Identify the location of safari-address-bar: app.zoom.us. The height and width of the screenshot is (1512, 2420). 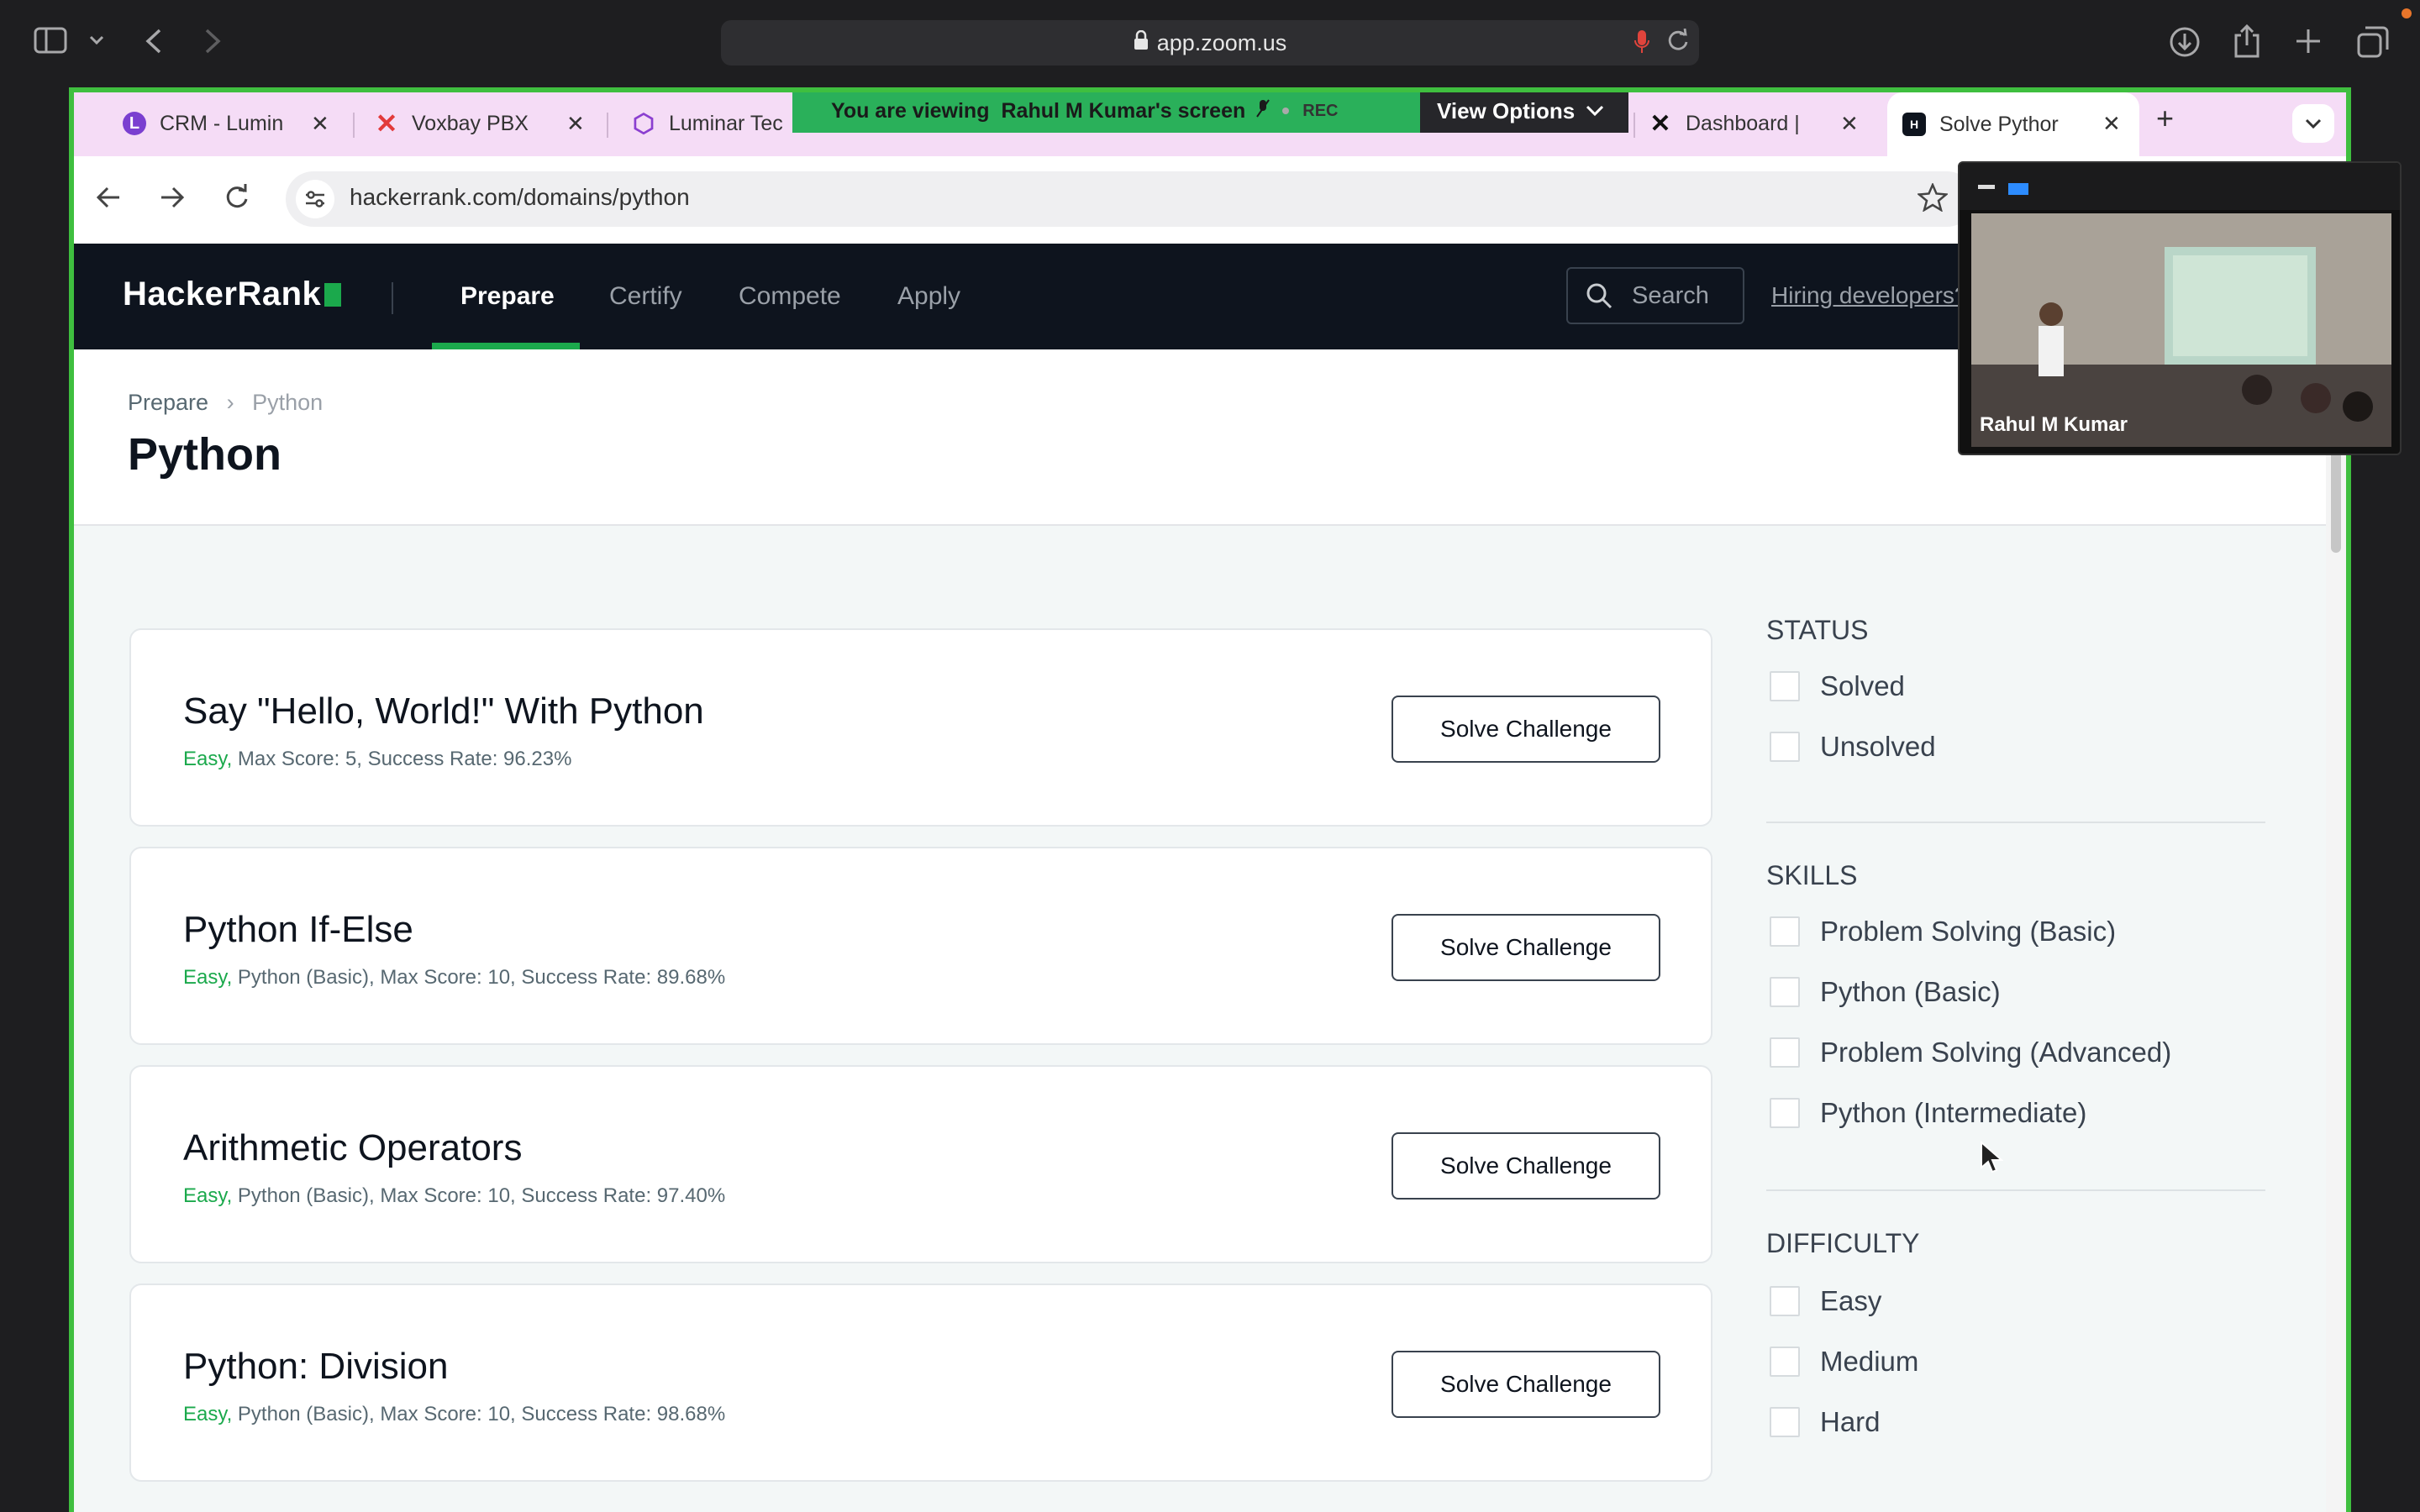
(1210, 43).